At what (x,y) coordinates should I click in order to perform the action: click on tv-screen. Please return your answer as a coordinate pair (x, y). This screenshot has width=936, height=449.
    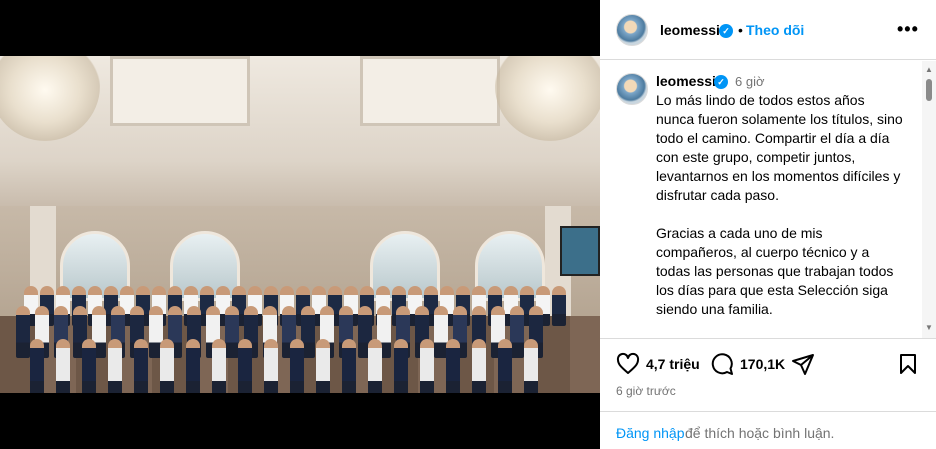
    Looking at the image, I should click on (580, 251).